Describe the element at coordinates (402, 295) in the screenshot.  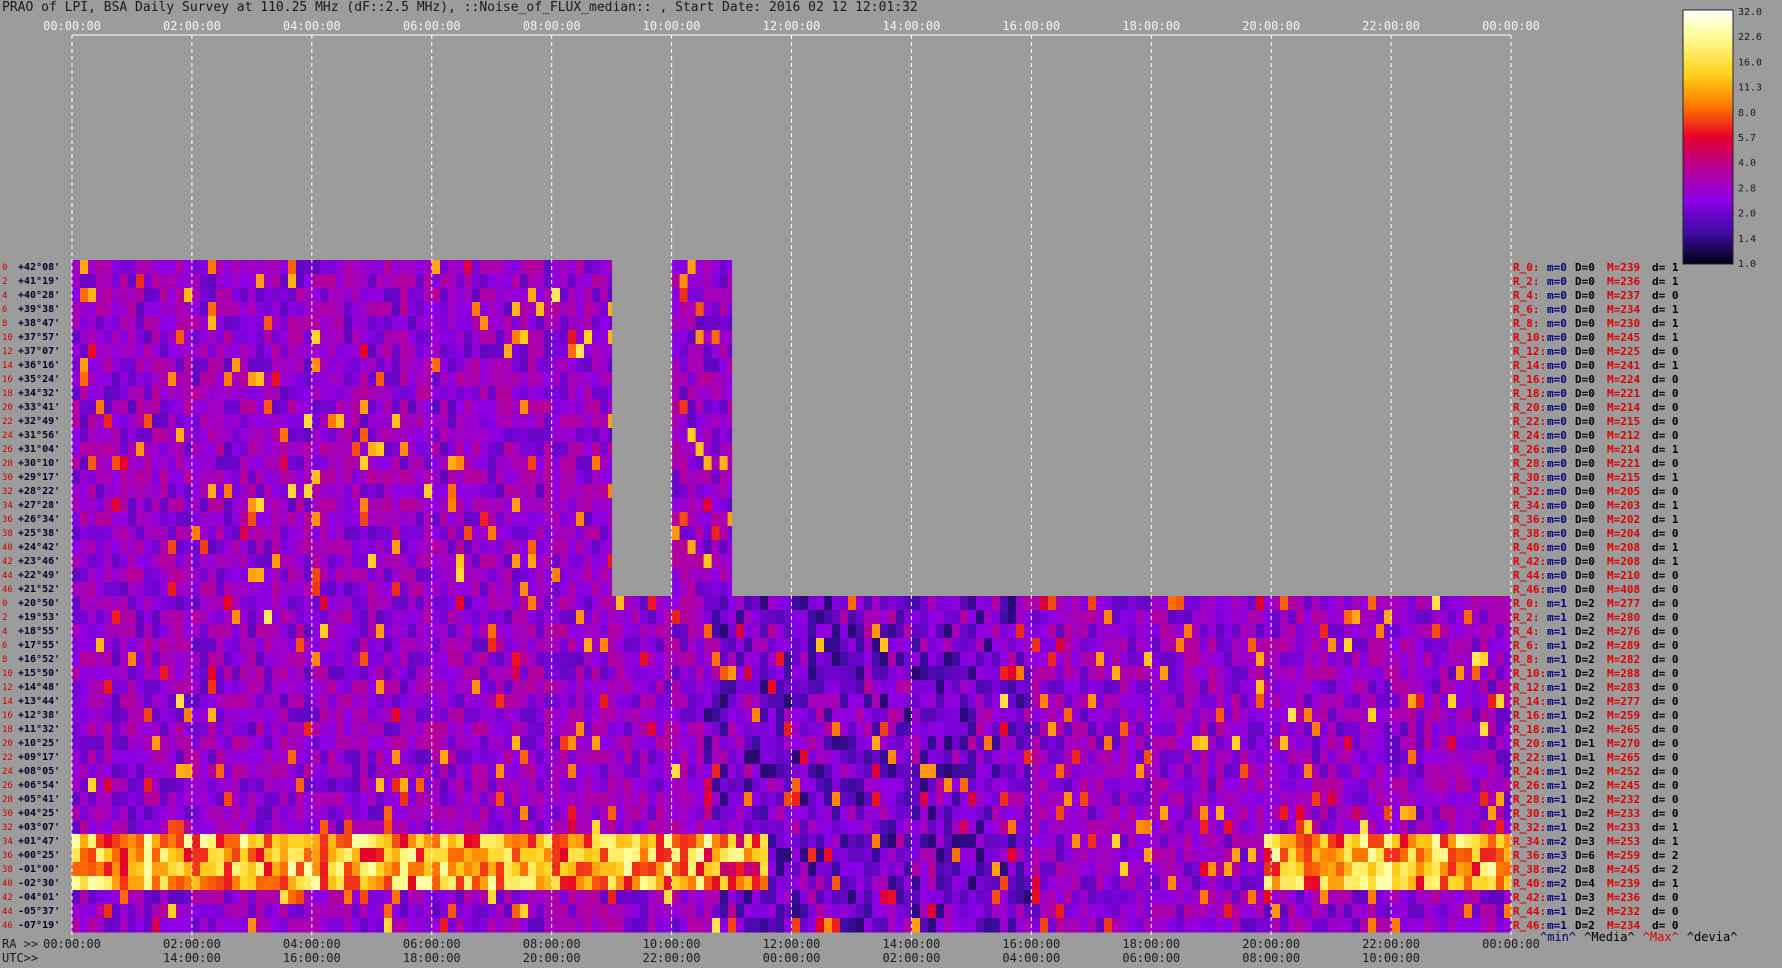
I see `heatmap-row` at that location.